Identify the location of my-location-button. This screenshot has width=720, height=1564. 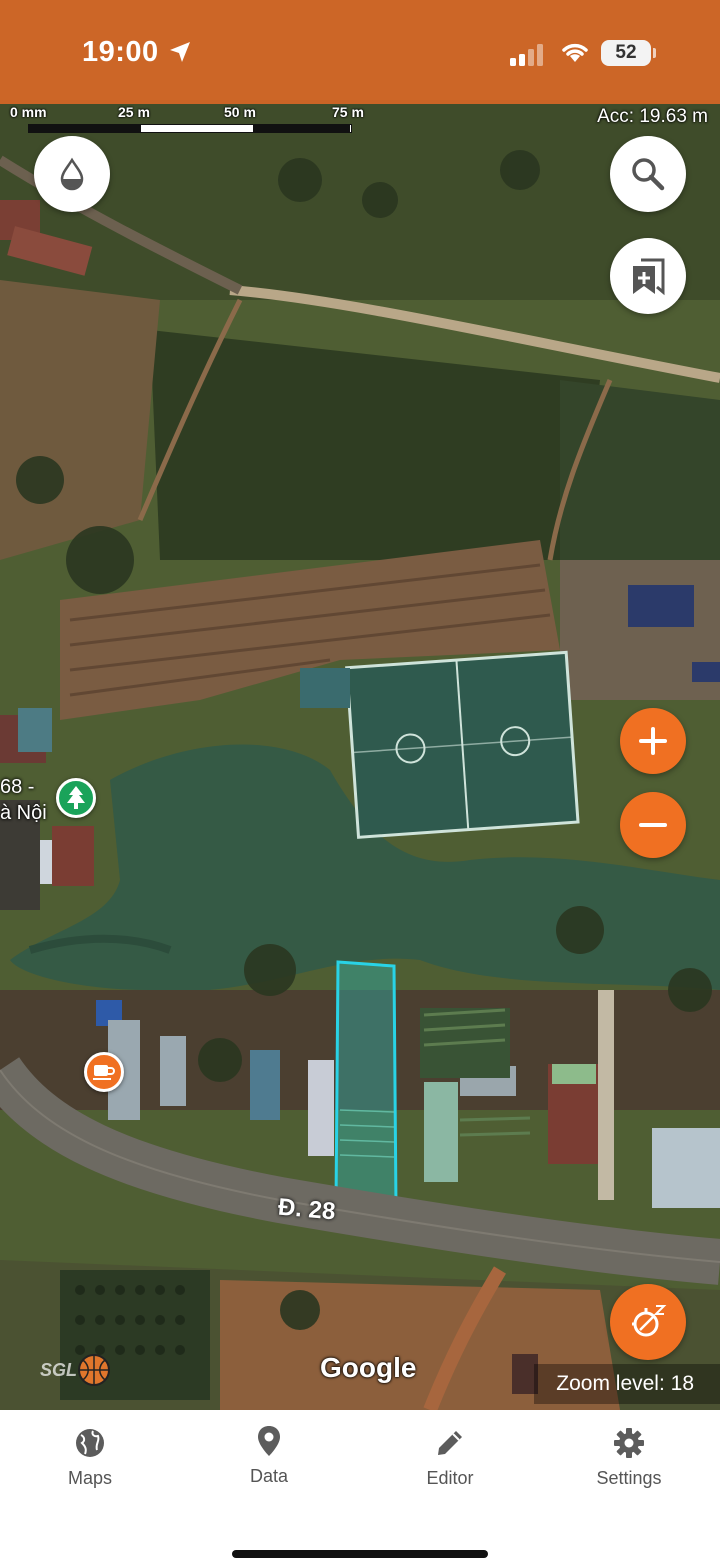
(648, 1322).